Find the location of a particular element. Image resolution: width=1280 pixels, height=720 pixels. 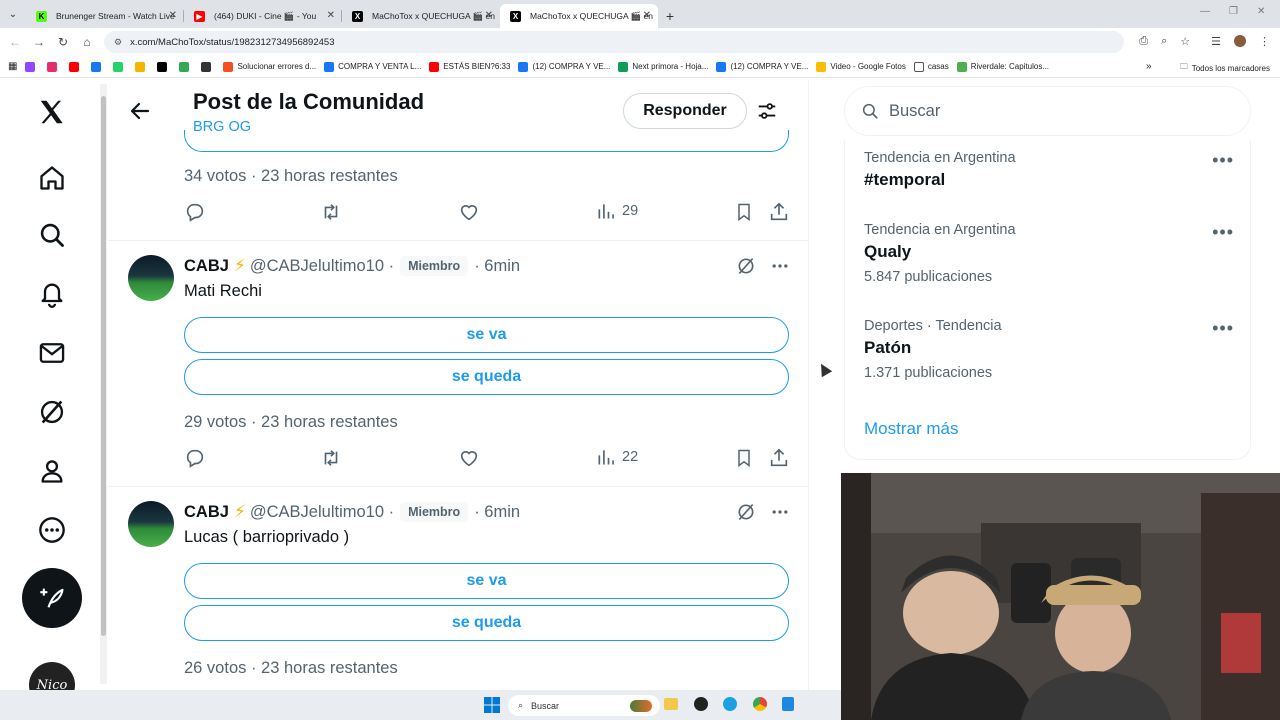

explore-search-icon is located at coordinates (52, 235).